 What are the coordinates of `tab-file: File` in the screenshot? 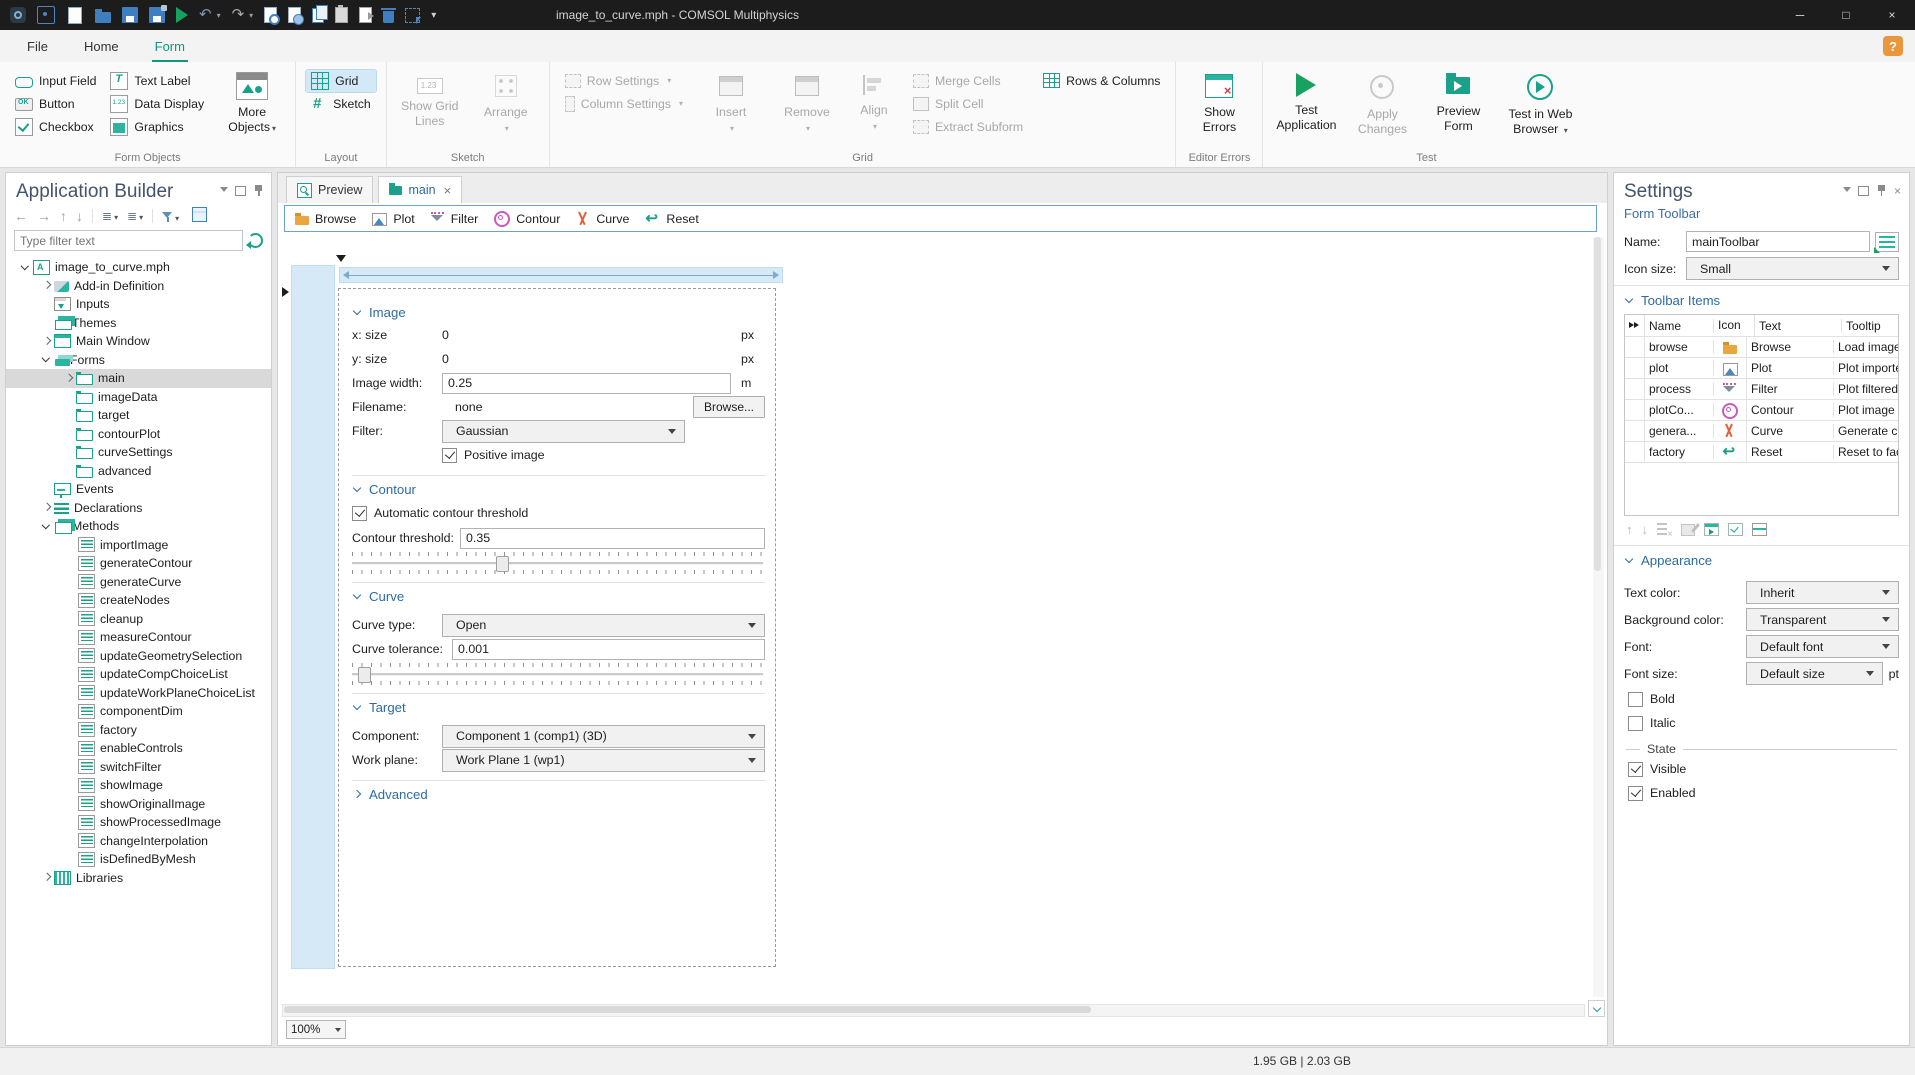 It's located at (37, 47).